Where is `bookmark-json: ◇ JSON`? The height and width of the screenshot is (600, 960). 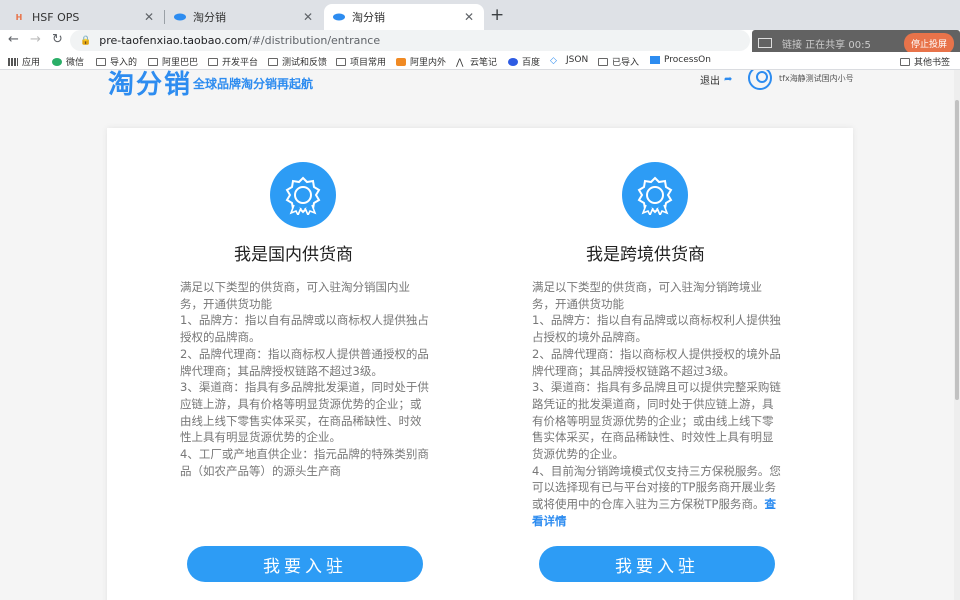
bookmark-json: ◇ JSON is located at coordinates (569, 60).